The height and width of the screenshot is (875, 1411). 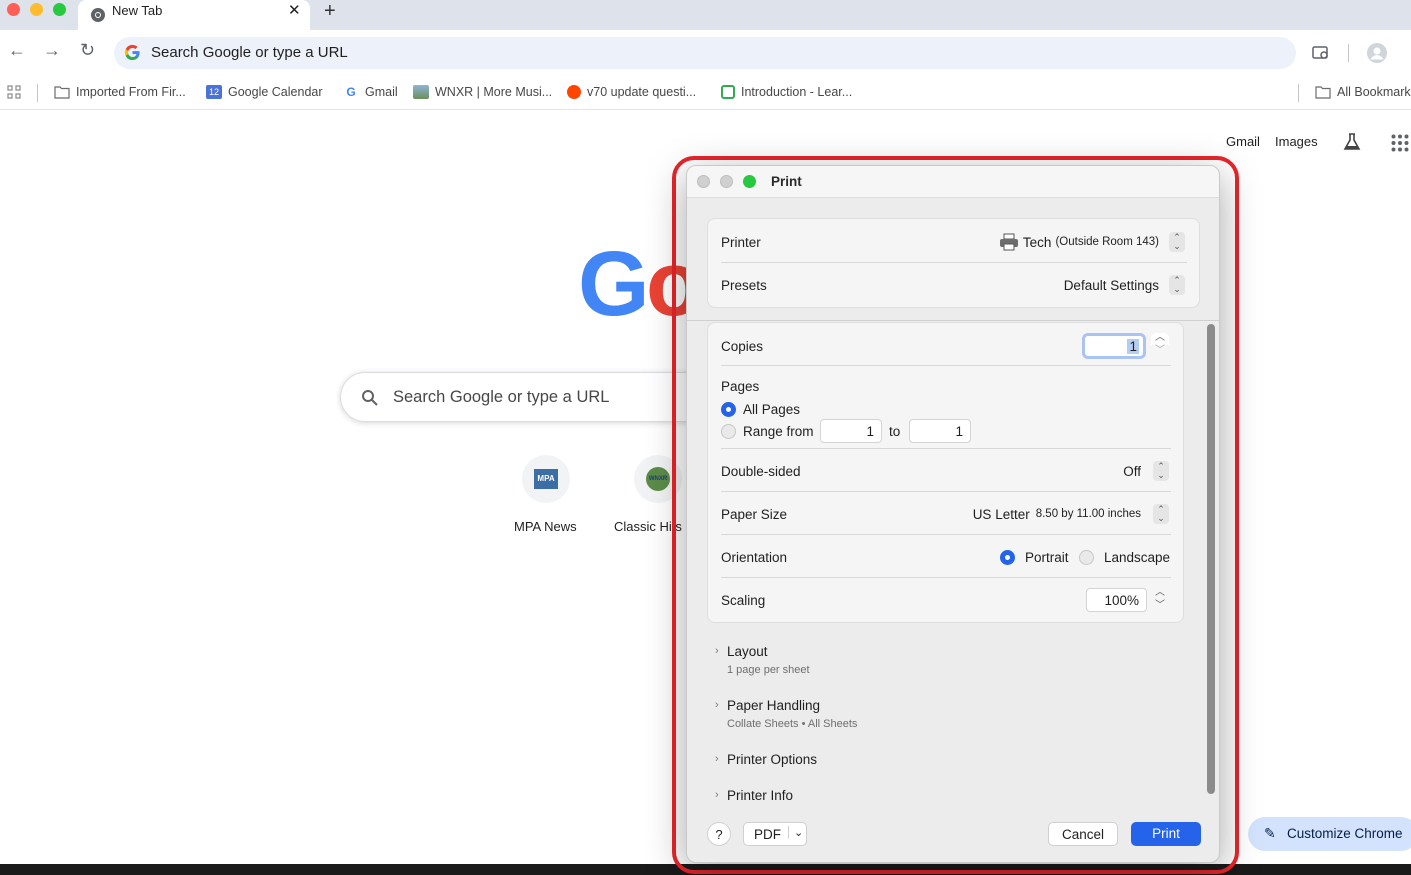 What do you see at coordinates (1352, 142) in the screenshot?
I see `labs-flask-icon` at bounding box center [1352, 142].